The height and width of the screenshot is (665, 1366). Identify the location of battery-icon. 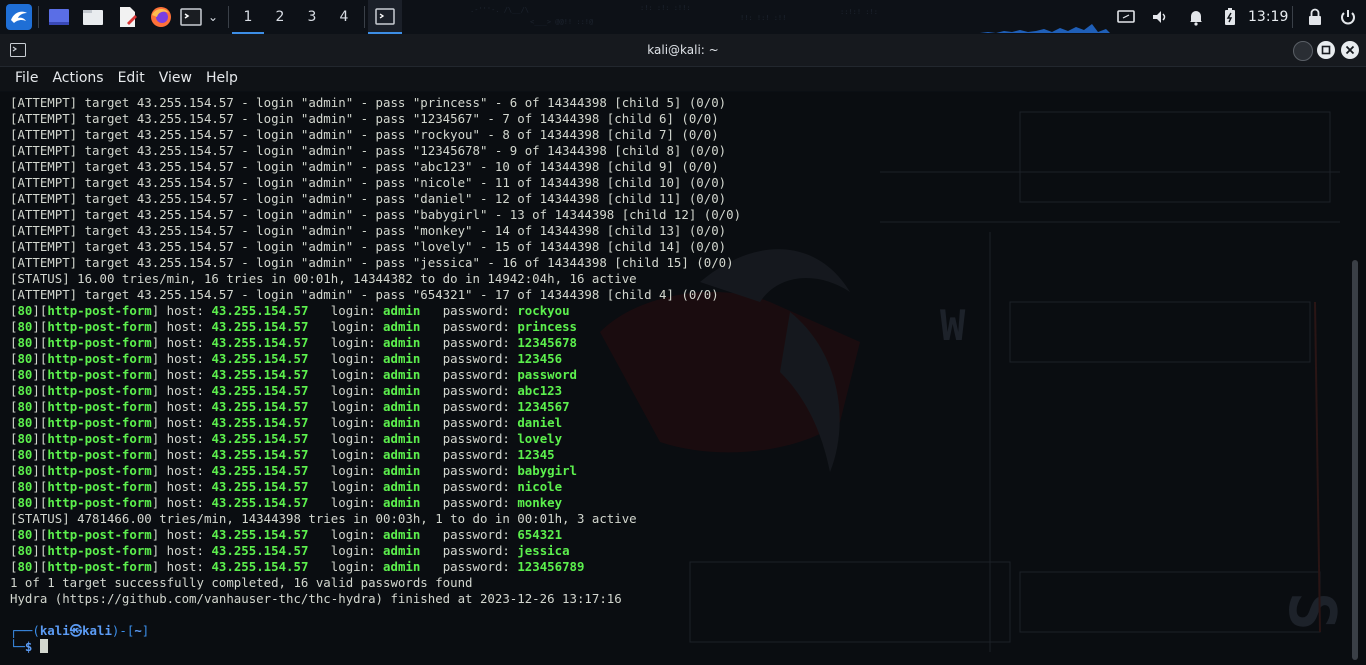
(1230, 17).